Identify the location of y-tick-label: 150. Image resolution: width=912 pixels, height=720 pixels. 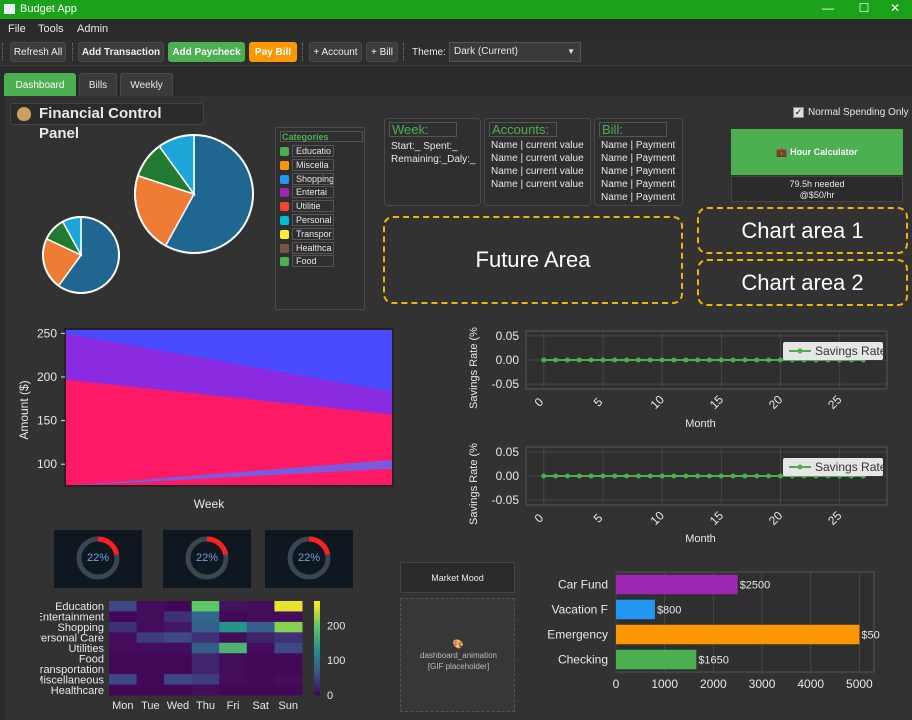
(47, 421).